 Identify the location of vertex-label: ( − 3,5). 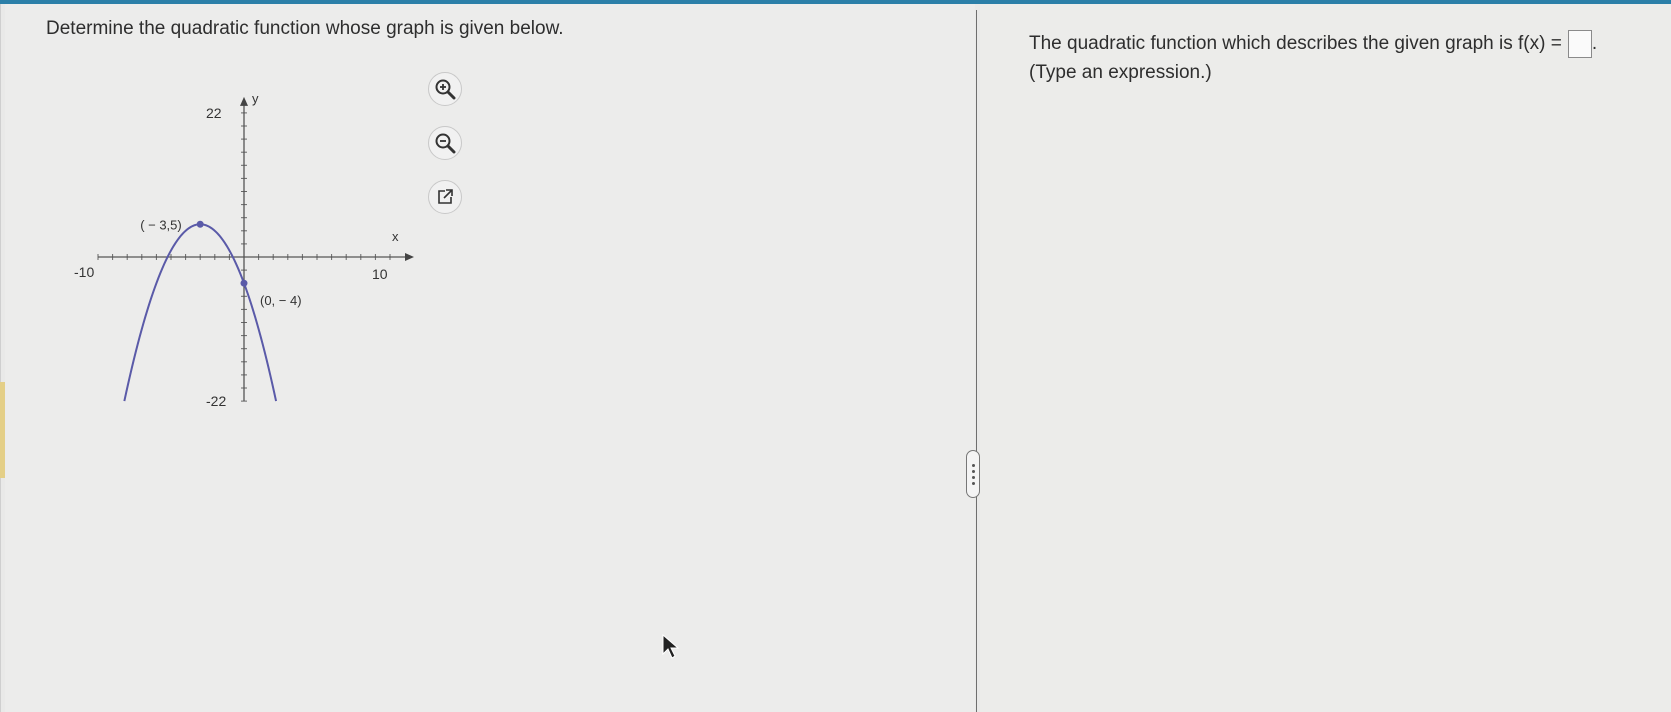
(161, 224).